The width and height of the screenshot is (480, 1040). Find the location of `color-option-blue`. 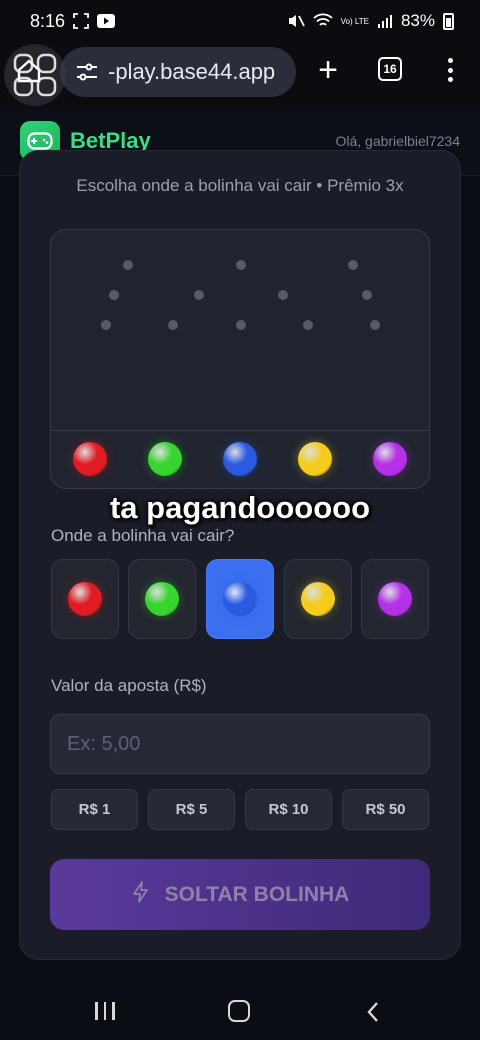

color-option-blue is located at coordinates (240, 599).